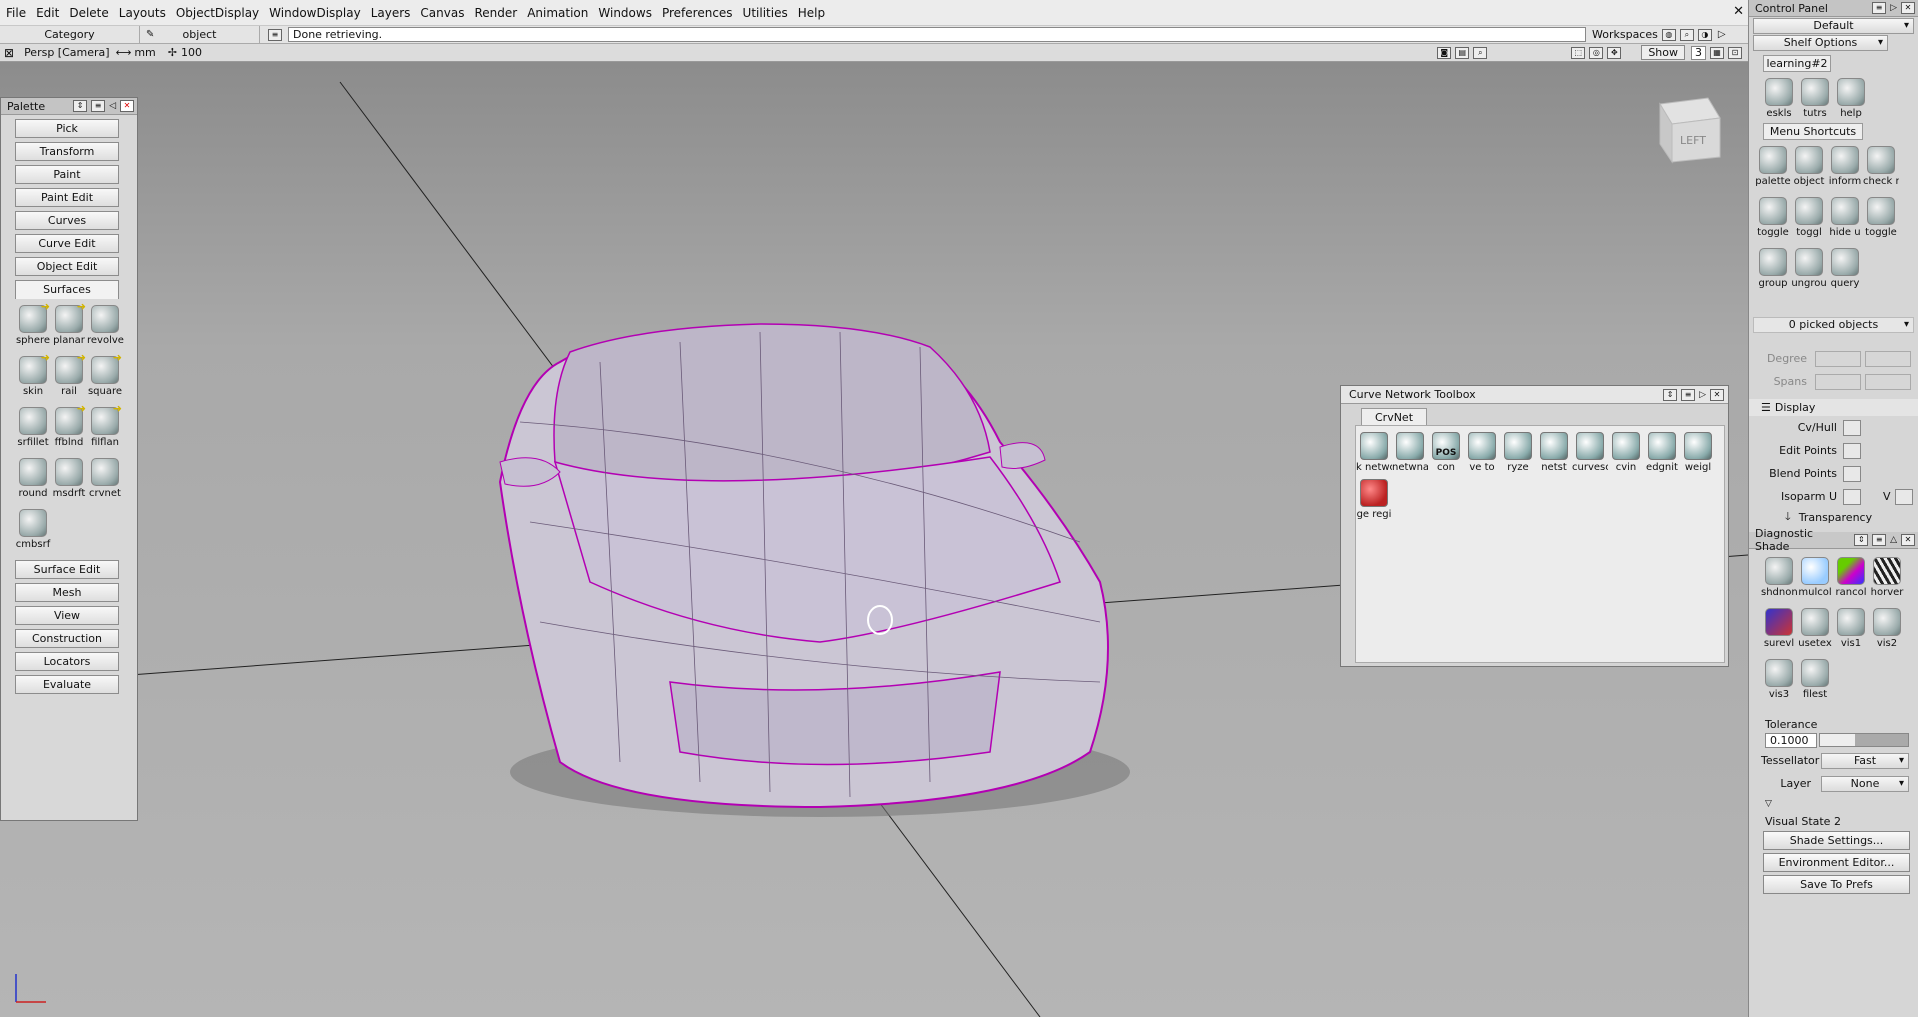 The width and height of the screenshot is (1918, 1017). I want to click on tool-msdrft: msdrft, so click(69, 480).